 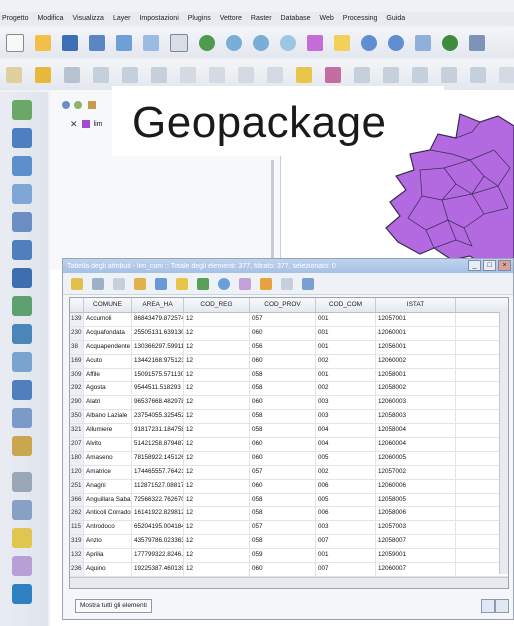 What do you see at coordinates (108, 556) in the screenshot?
I see `table-cell: Aprilia` at bounding box center [108, 556].